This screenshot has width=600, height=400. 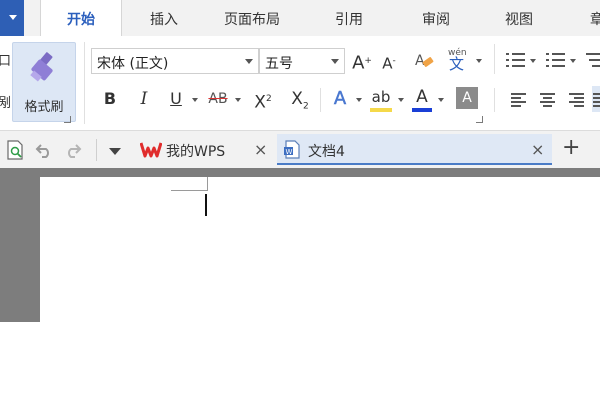 What do you see at coordinates (260, 102) in the screenshot?
I see `superscript-glyph: X` at bounding box center [260, 102].